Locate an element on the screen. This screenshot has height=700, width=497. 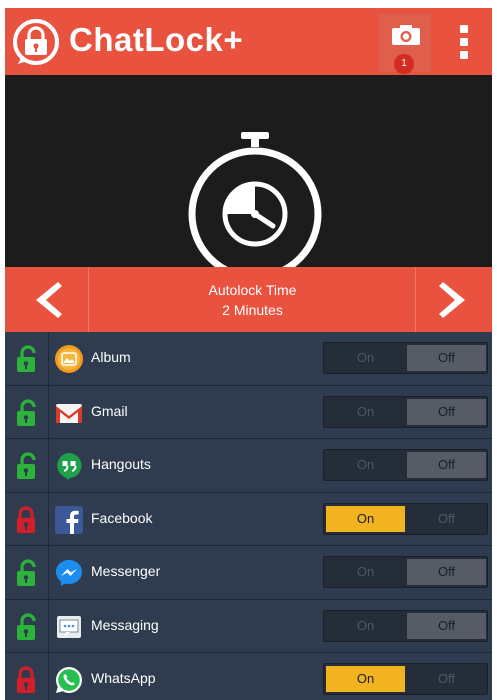
app-header: ChatLock+ 1 is located at coordinates (248, 41).